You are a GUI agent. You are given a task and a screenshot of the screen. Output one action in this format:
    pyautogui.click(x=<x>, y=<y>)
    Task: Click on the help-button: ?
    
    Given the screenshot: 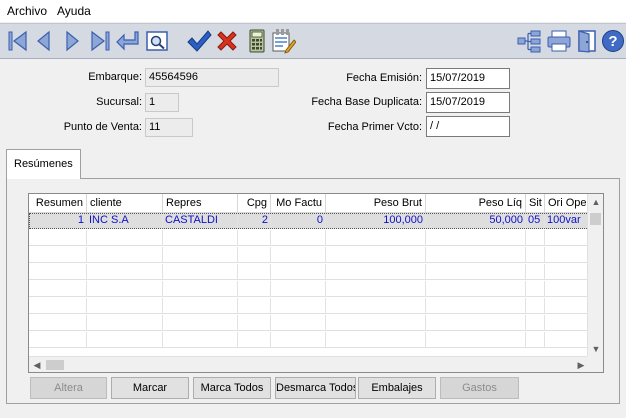 What is the action you would take?
    pyautogui.click(x=613, y=41)
    